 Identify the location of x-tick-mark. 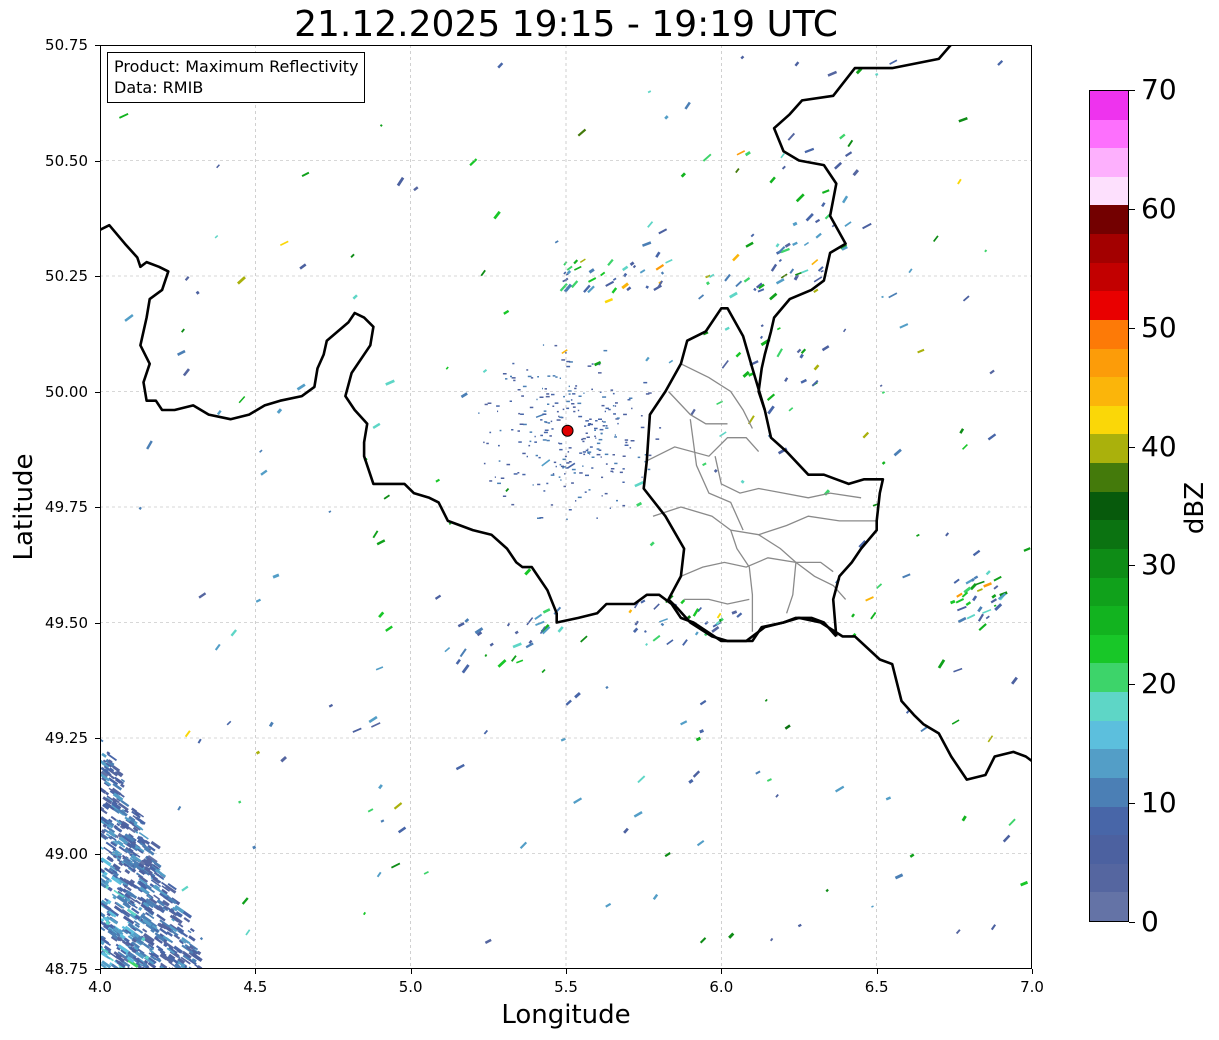
(411, 971).